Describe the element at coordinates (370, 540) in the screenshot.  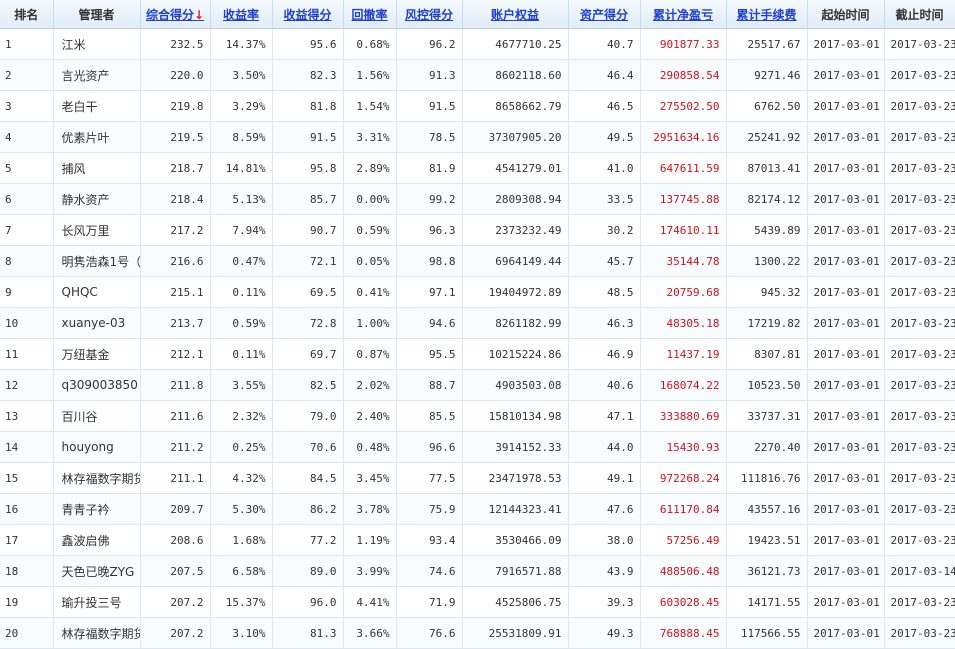
I see `cell-drawdown: 1.19%` at that location.